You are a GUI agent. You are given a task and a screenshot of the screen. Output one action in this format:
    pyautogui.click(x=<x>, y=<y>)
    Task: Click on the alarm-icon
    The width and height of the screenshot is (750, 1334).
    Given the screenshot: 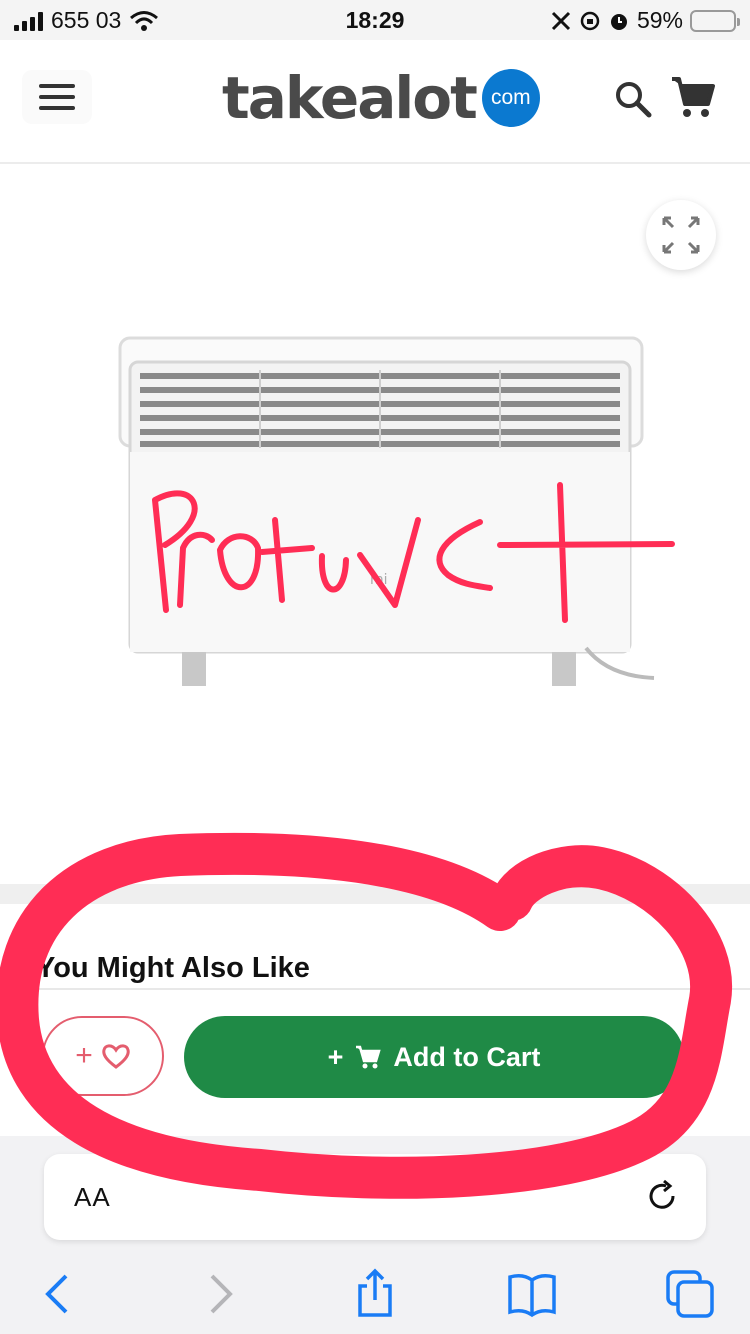 What is the action you would take?
    pyautogui.click(x=618, y=21)
    